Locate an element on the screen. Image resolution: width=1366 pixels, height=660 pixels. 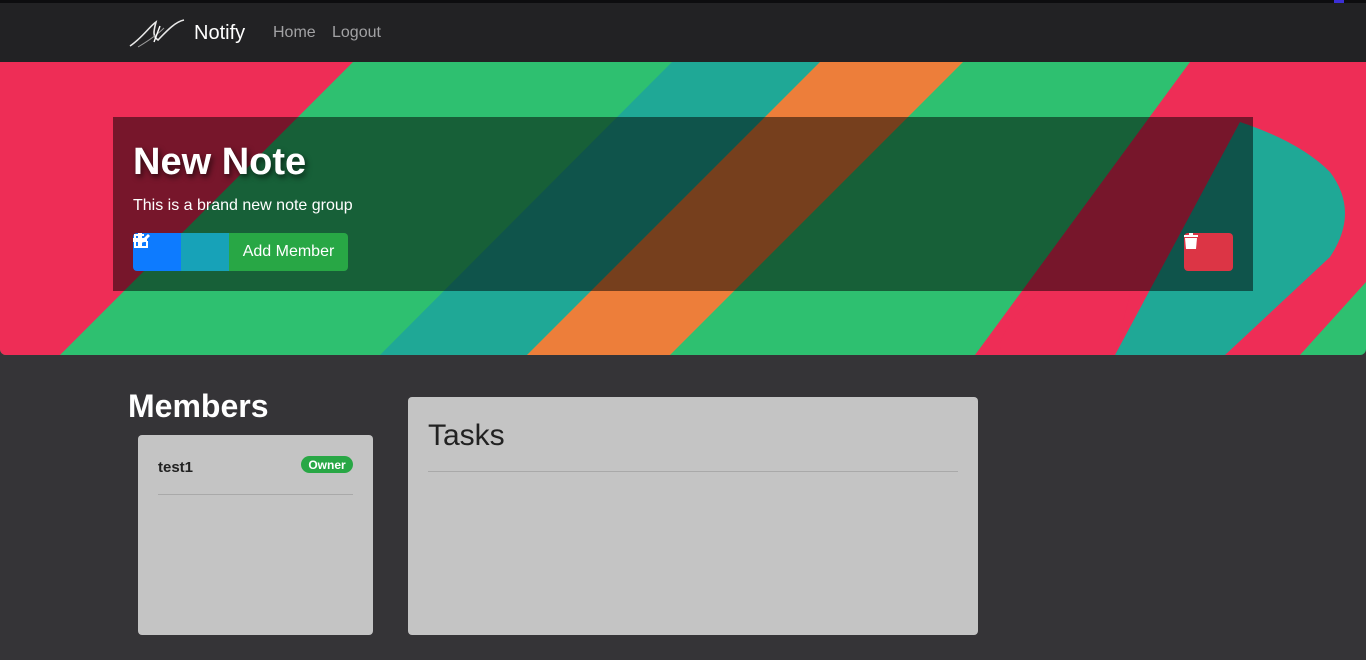
note-description: This is a brand new note group is located at coordinates (243, 205).